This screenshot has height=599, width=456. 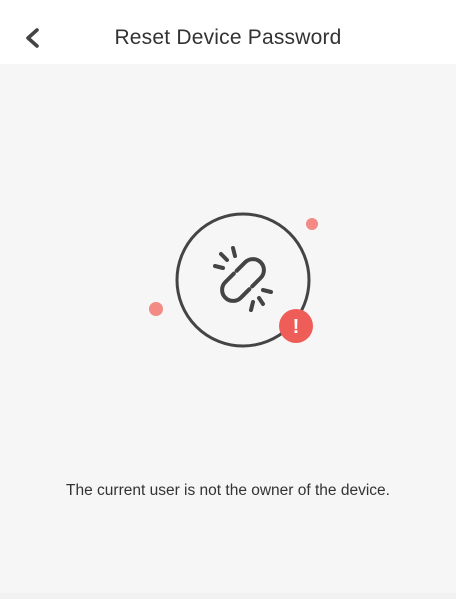 I want to click on exclamation-badge-icon: !, so click(x=296, y=326).